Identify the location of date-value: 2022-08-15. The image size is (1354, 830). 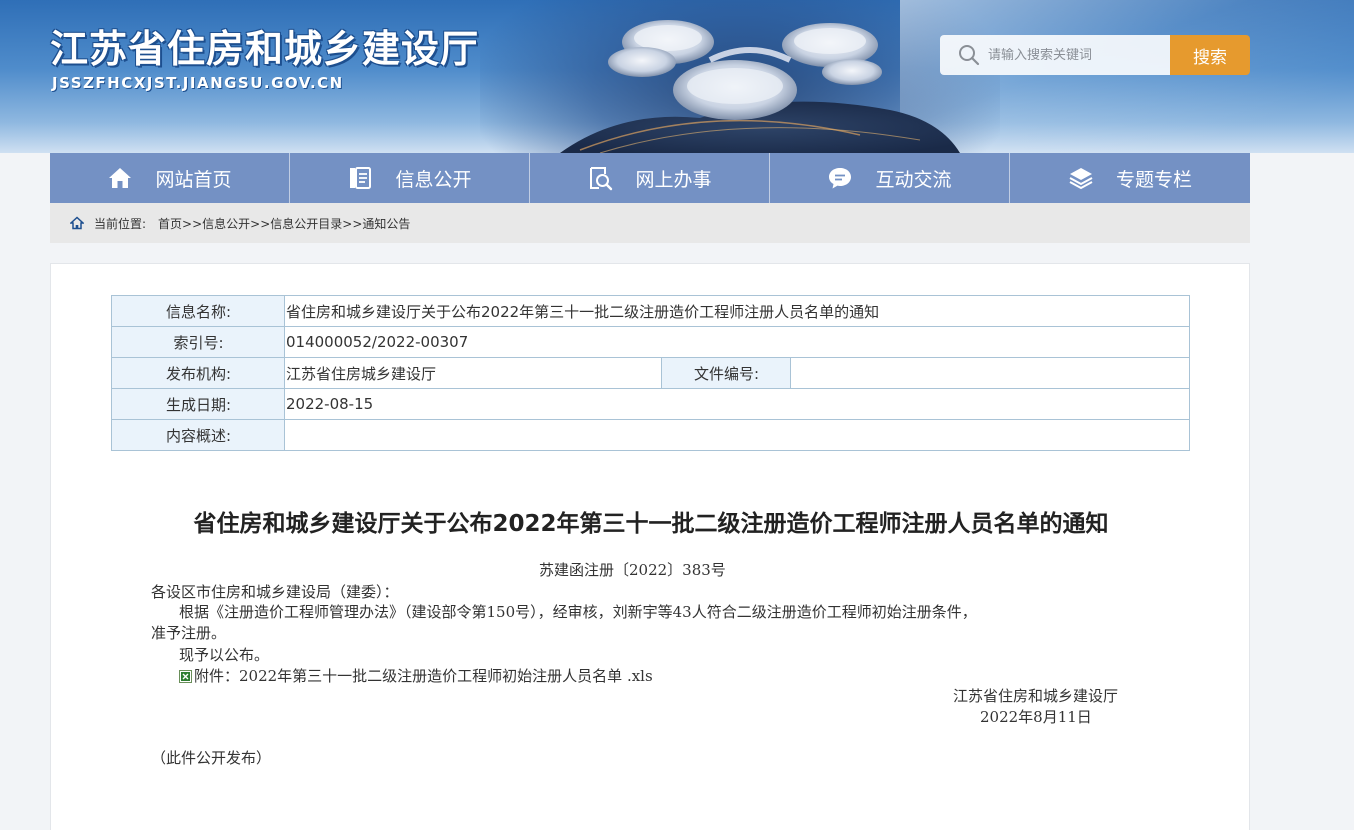
(737, 404).